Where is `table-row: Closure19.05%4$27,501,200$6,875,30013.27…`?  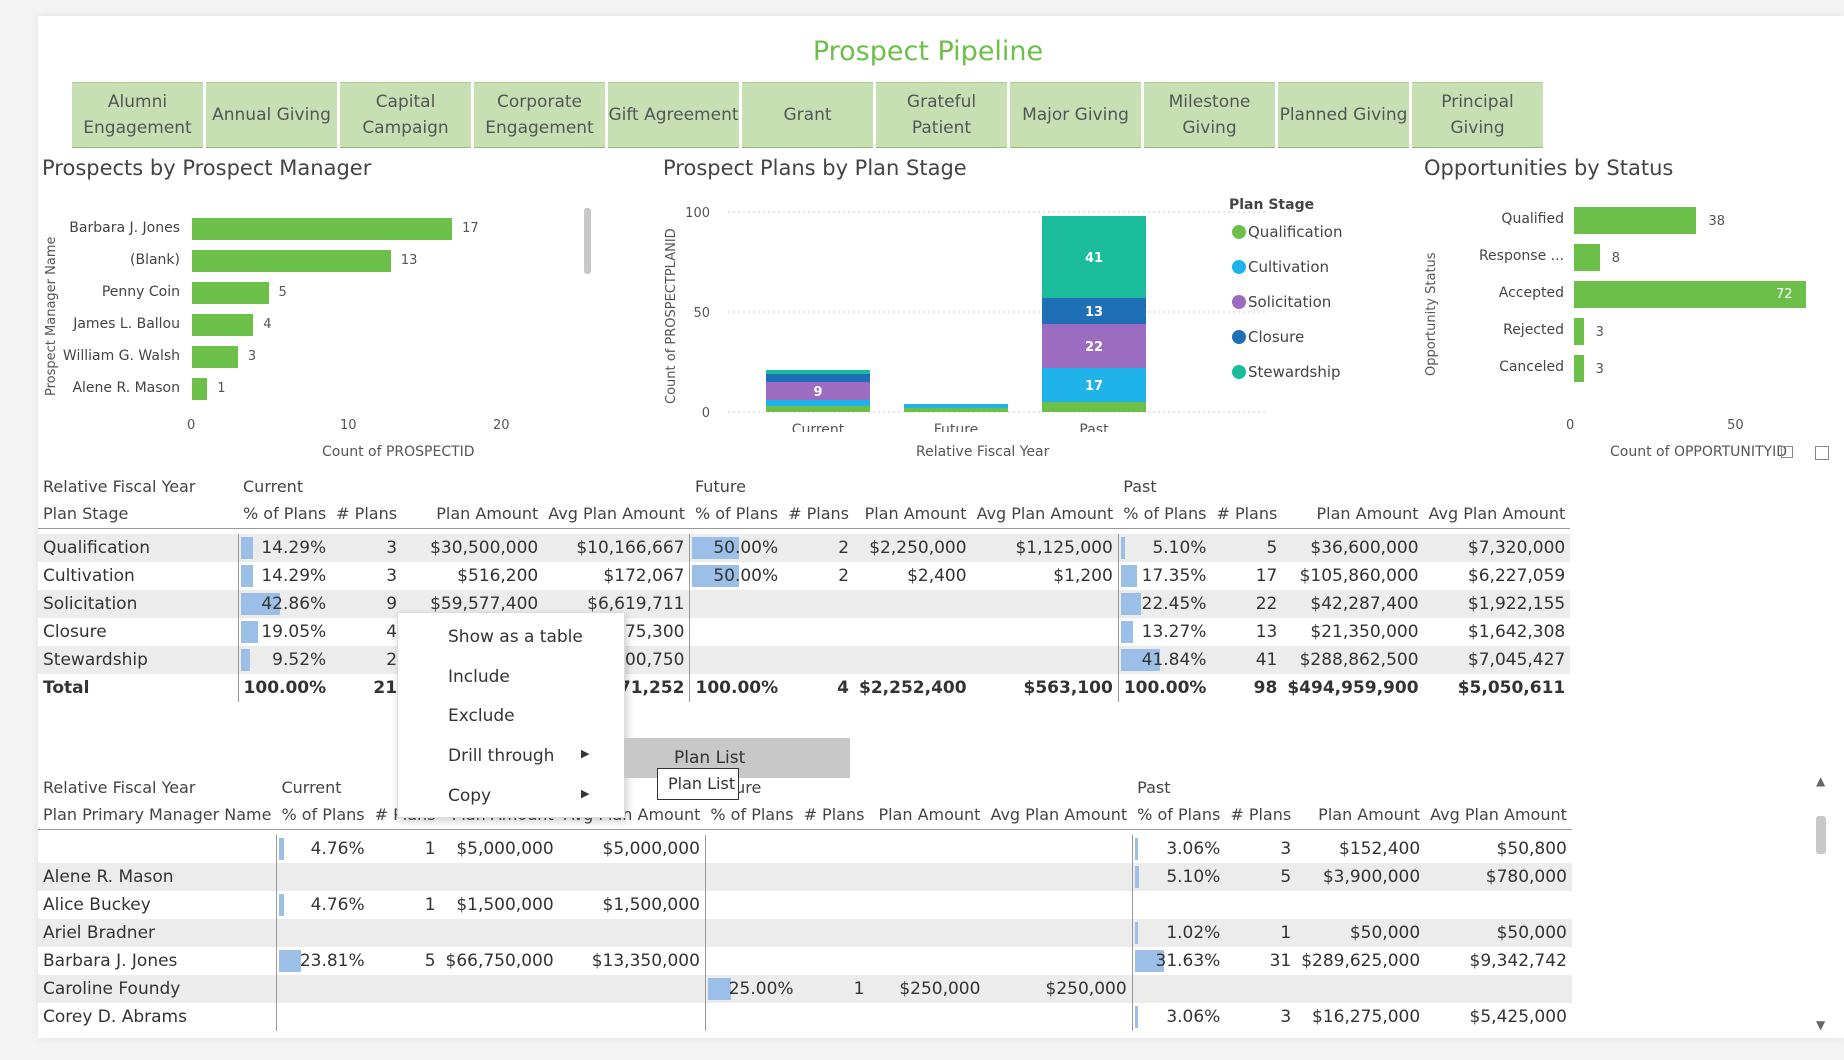
table-row: Closure19.05%4$27,501,200$6,875,30013.27… is located at coordinates (804, 632).